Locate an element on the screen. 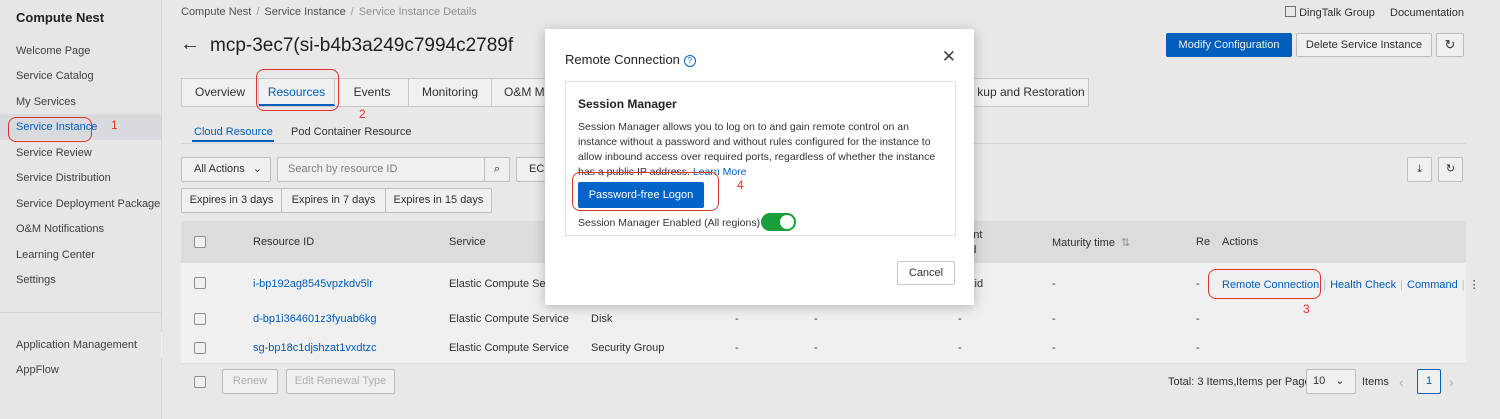 The width and height of the screenshot is (1500, 419). session-manager-toggle is located at coordinates (778, 222).